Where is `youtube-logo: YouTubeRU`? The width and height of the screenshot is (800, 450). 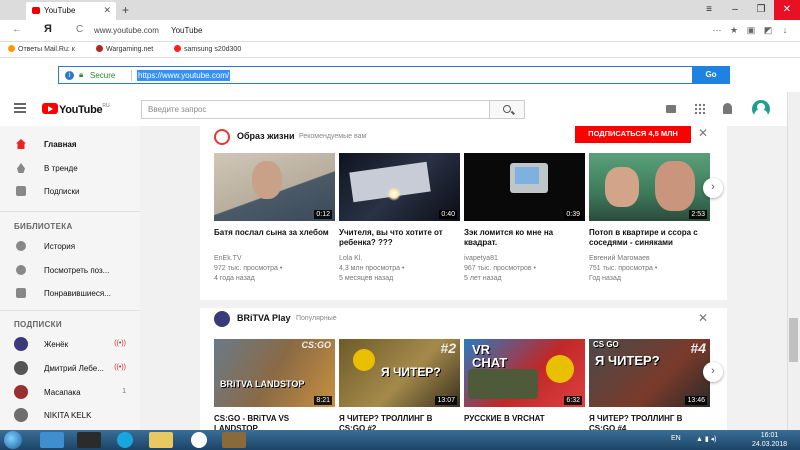
youtube-logo: YouTubeRU is located at coordinates (76, 109).